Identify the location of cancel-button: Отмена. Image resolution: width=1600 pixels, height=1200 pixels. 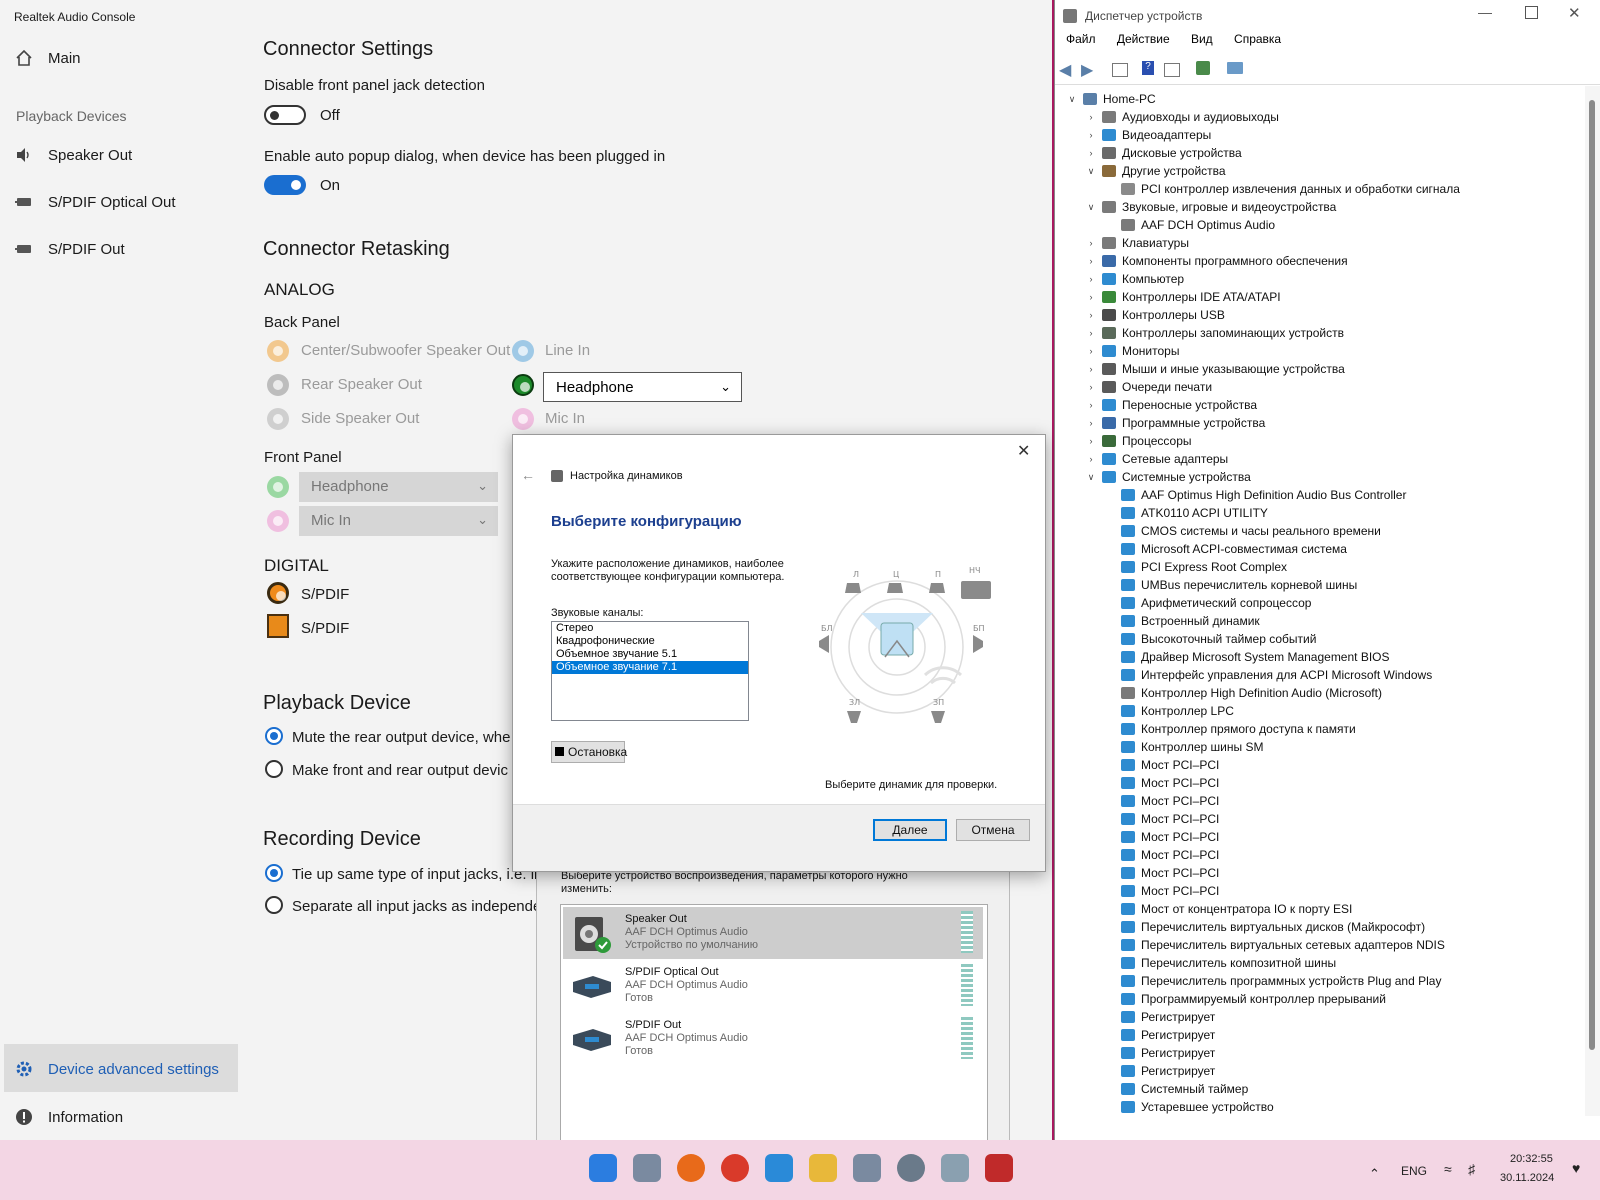
(993, 830).